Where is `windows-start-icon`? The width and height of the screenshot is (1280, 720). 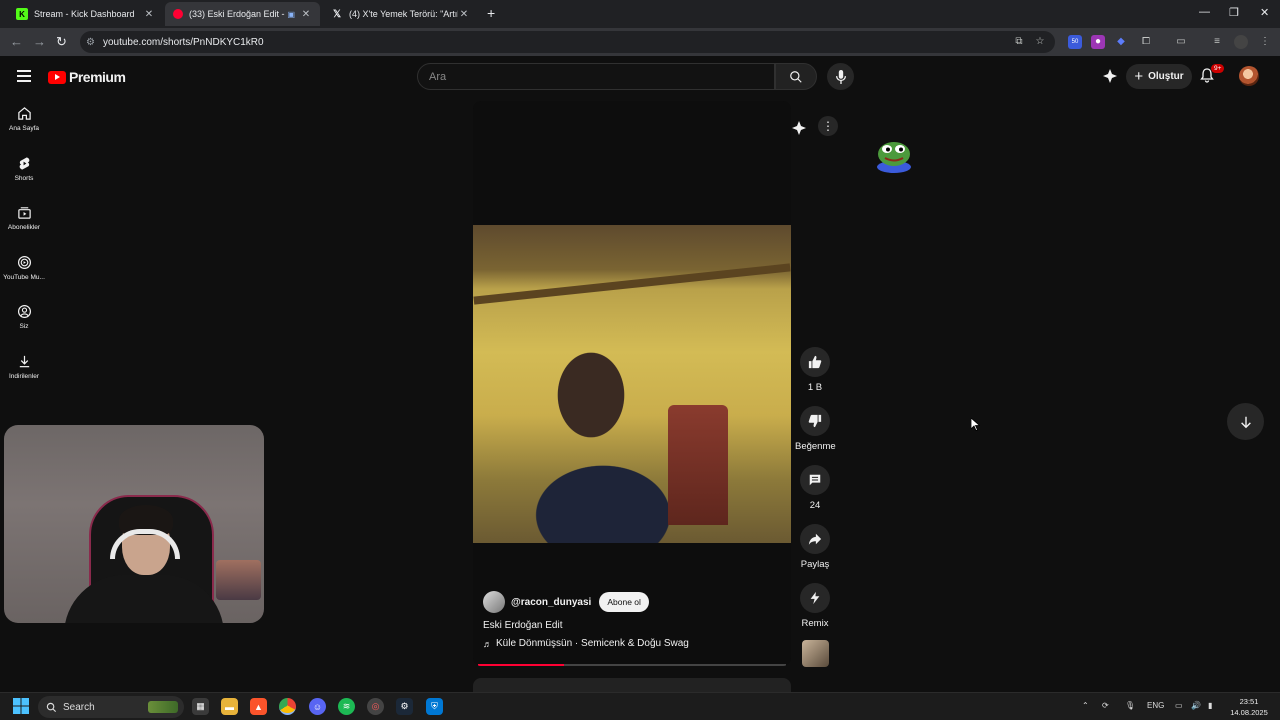 windows-start-icon is located at coordinates (21, 708).